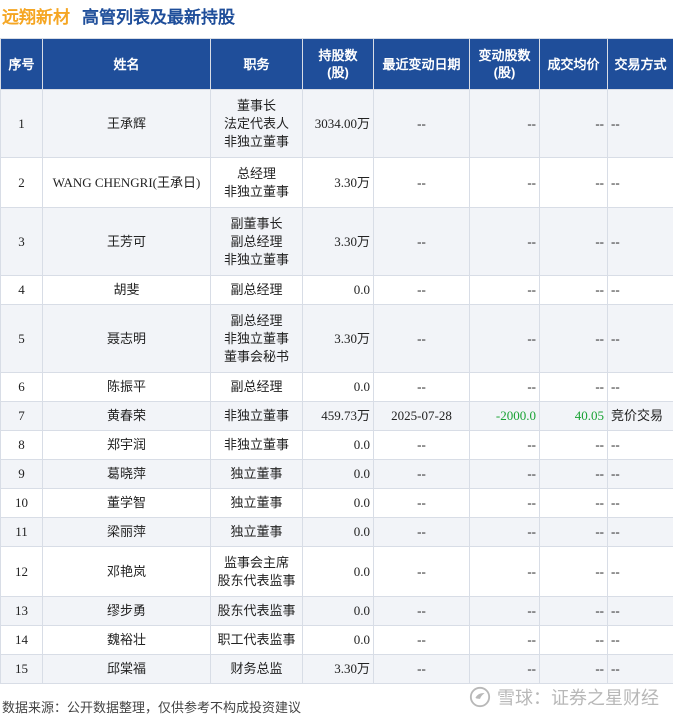  Describe the element at coordinates (337, 669) in the screenshot. I see `table-row: 15邱棠福财务总监3.30万--------` at that location.